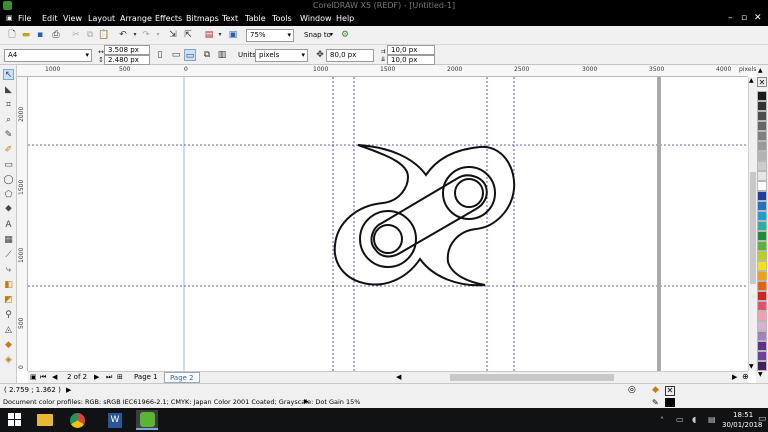  Describe the element at coordinates (8, 285) in the screenshot. I see `blend-tool-icon: ◧` at that location.